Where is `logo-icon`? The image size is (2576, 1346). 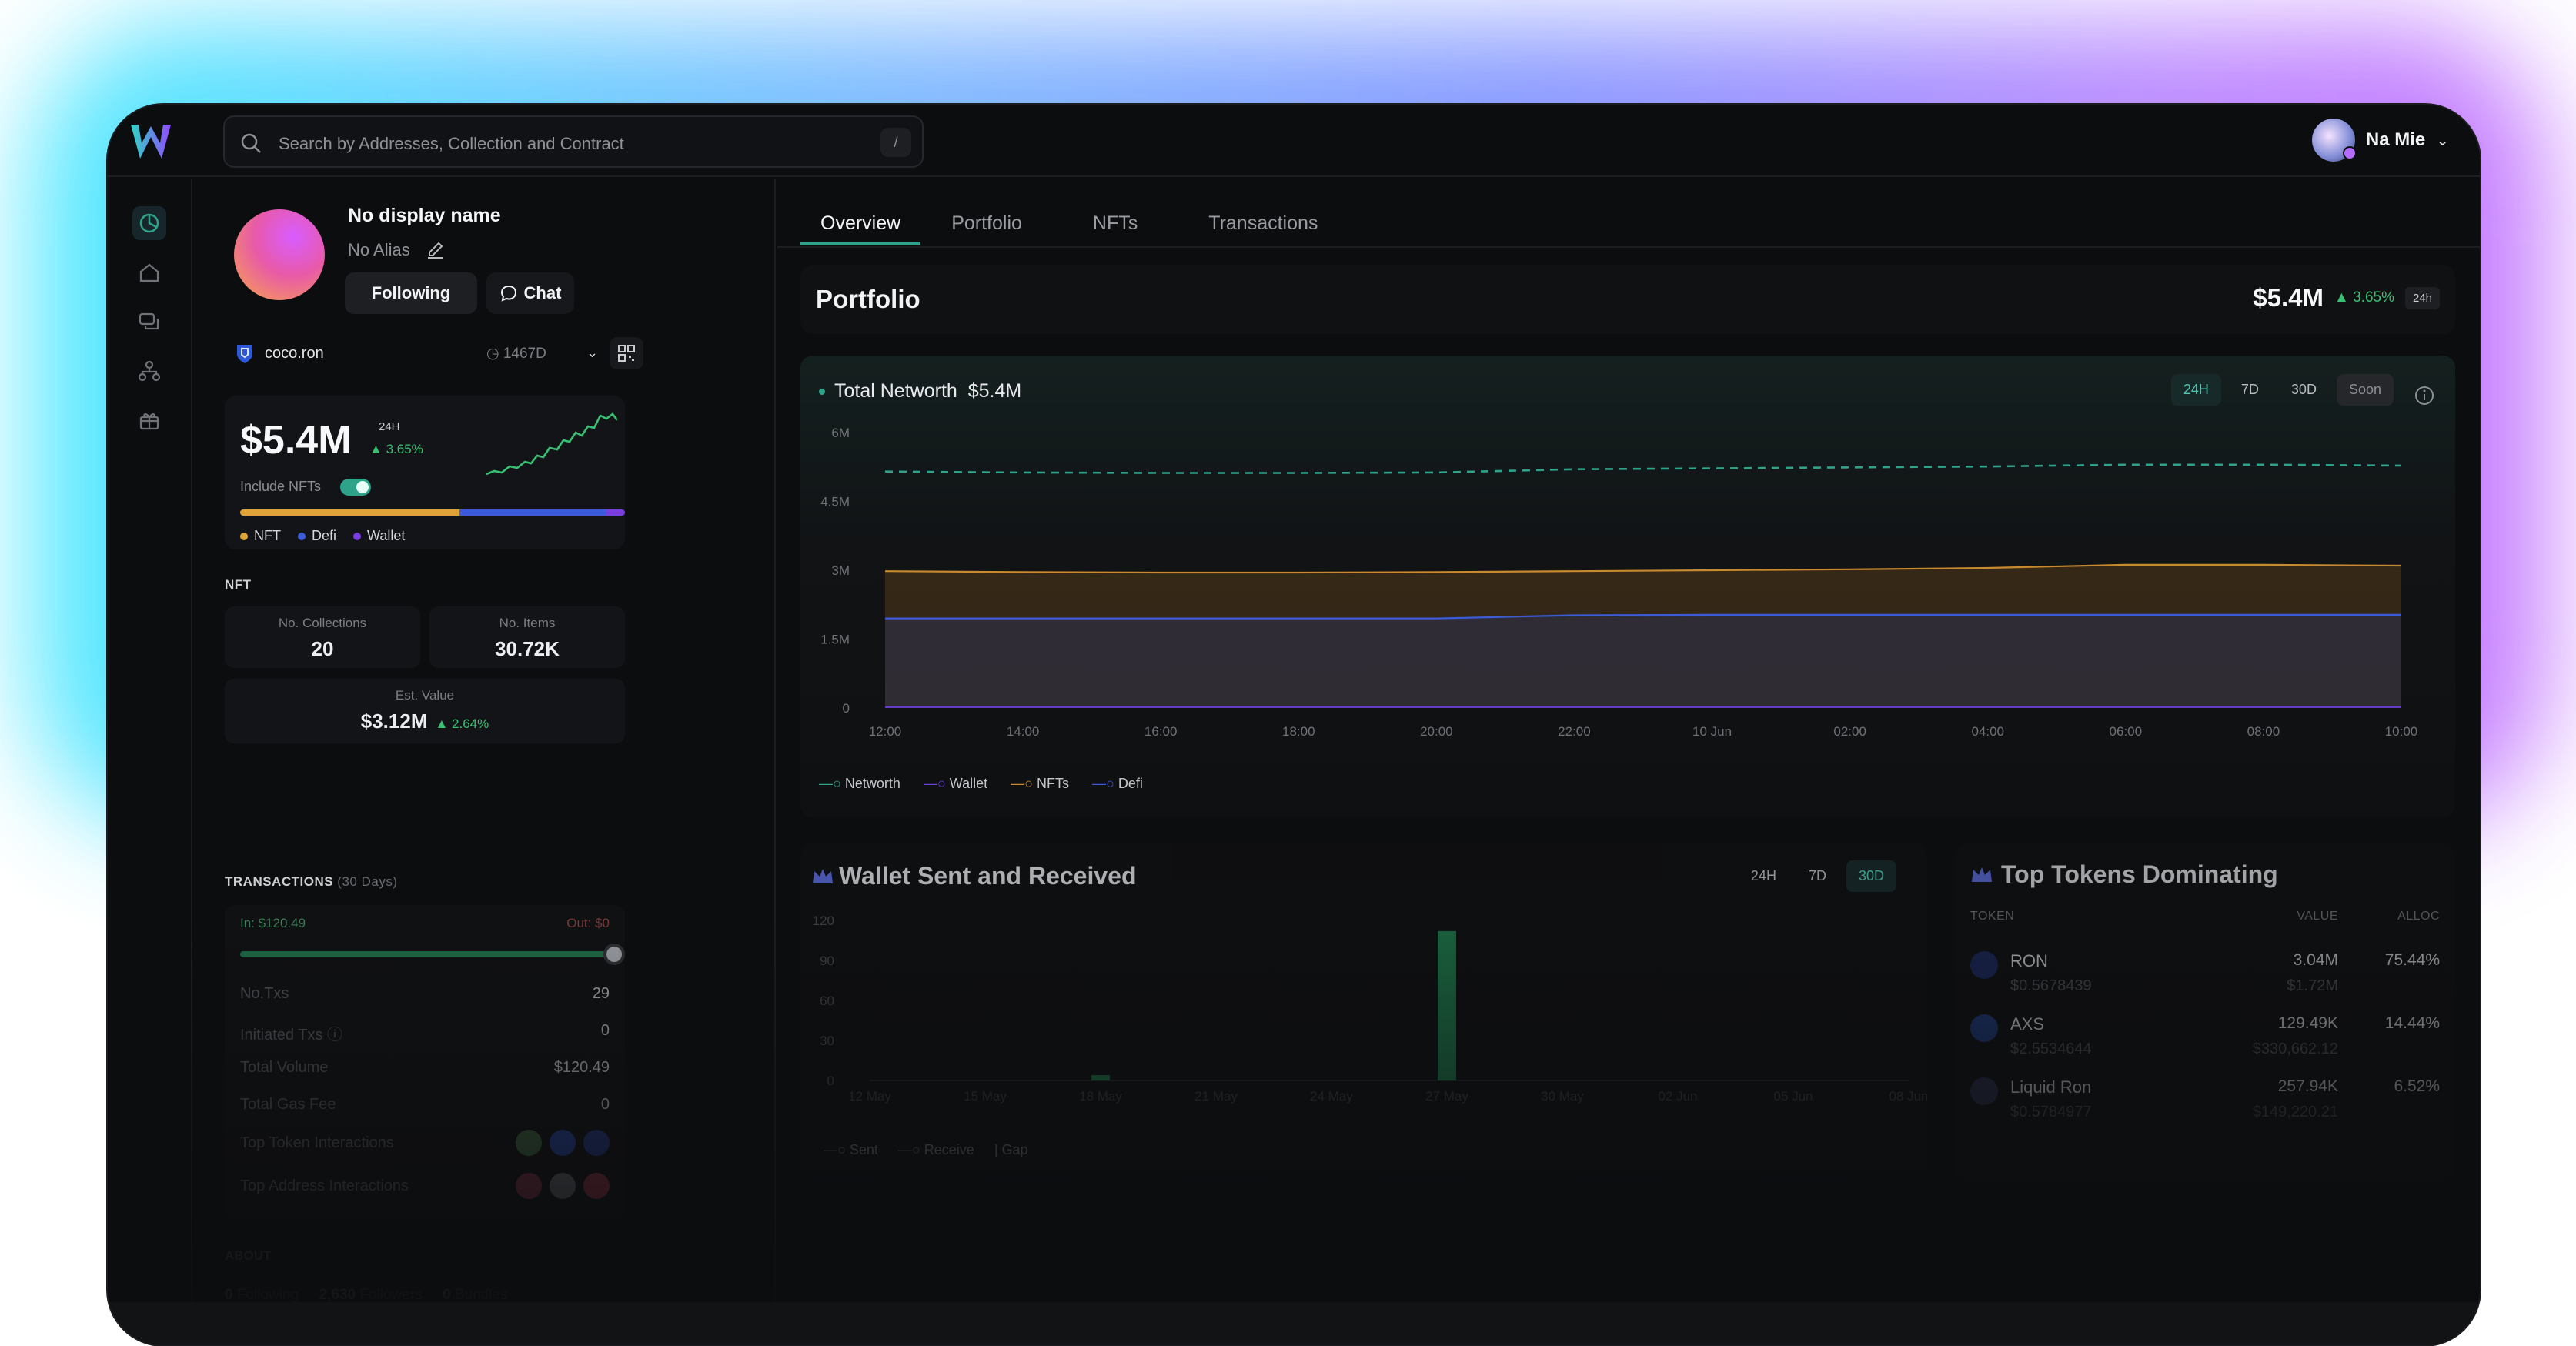 logo-icon is located at coordinates (151, 141).